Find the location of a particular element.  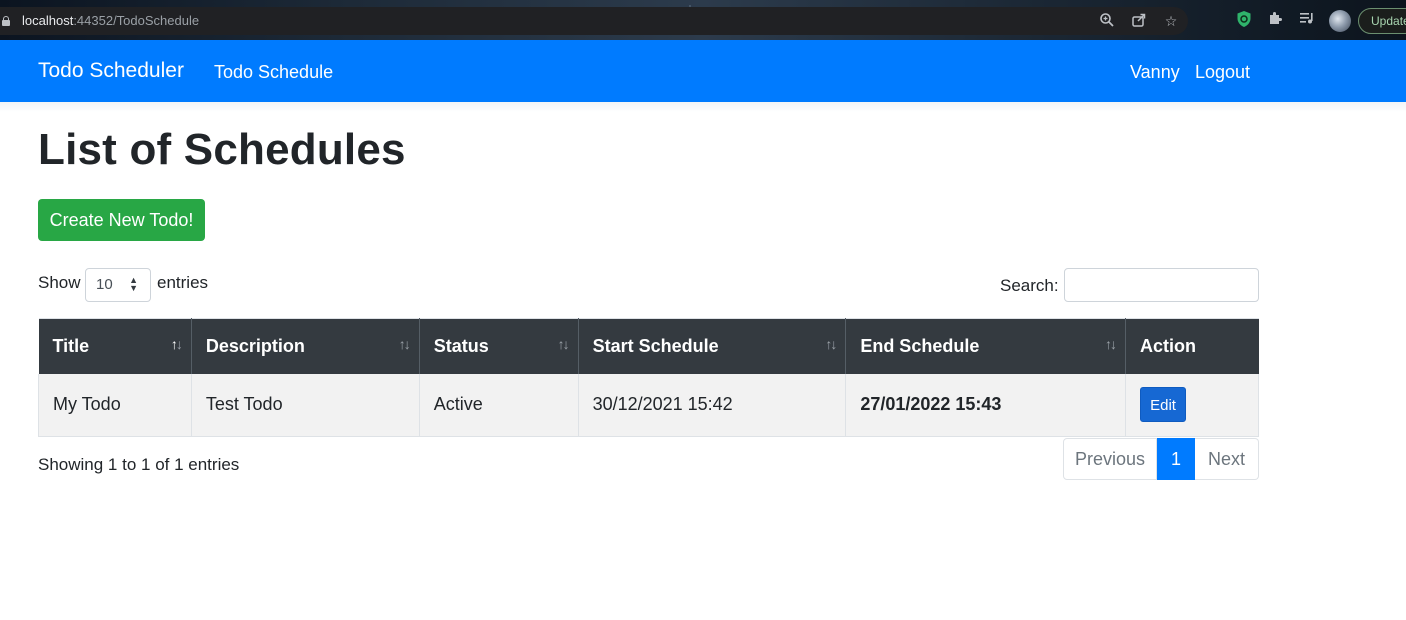

lock-icon is located at coordinates (6, 21).